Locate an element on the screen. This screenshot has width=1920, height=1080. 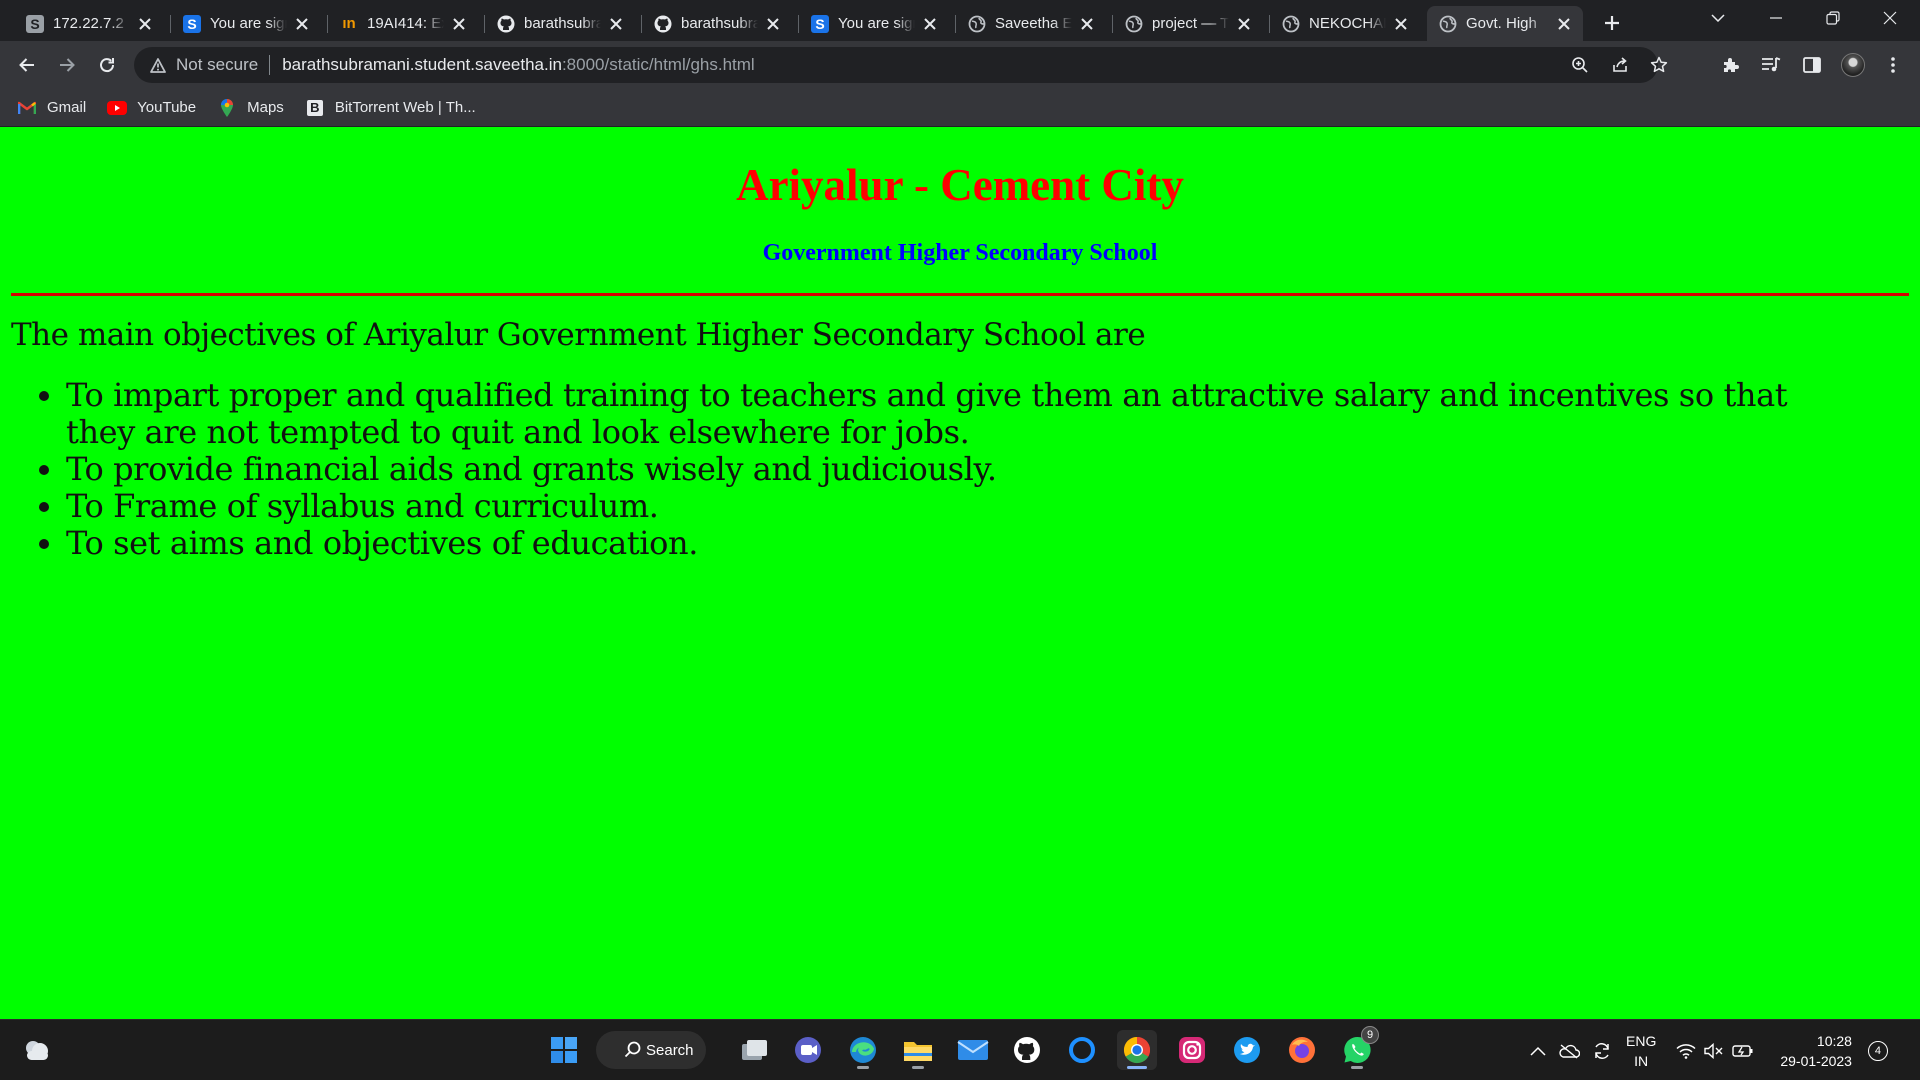
twitter-app is located at coordinates (1247, 1050).